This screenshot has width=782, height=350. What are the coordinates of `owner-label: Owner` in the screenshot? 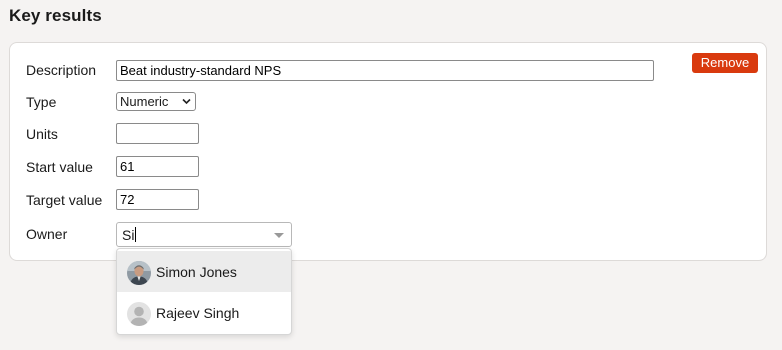 It's located at (47, 234).